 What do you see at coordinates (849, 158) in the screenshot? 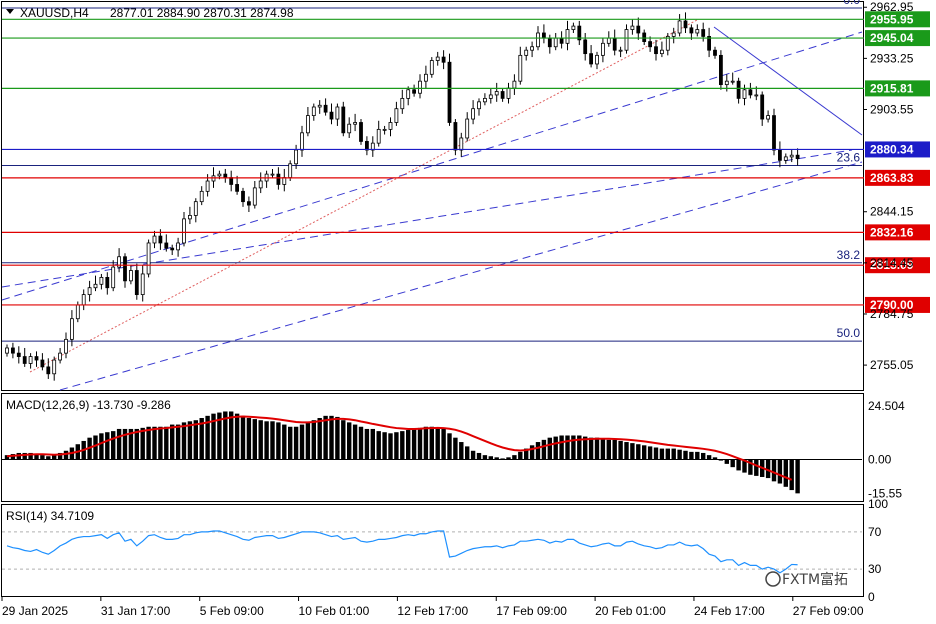
I see `fib-level-label: 23.6` at bounding box center [849, 158].